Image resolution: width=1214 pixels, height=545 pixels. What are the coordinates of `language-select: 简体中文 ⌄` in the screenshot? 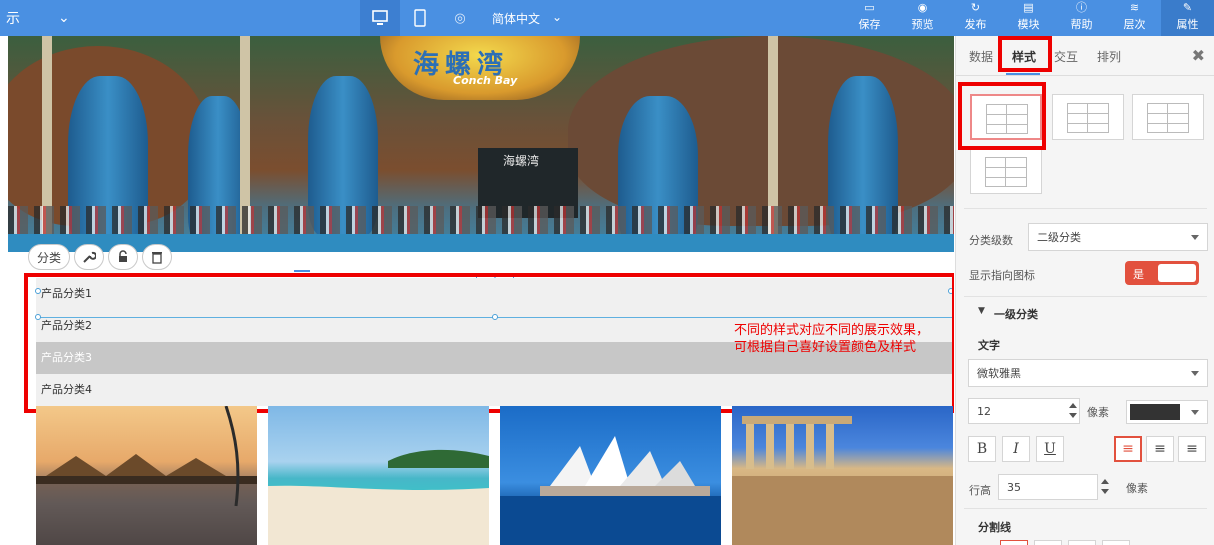 It's located at (527, 18).